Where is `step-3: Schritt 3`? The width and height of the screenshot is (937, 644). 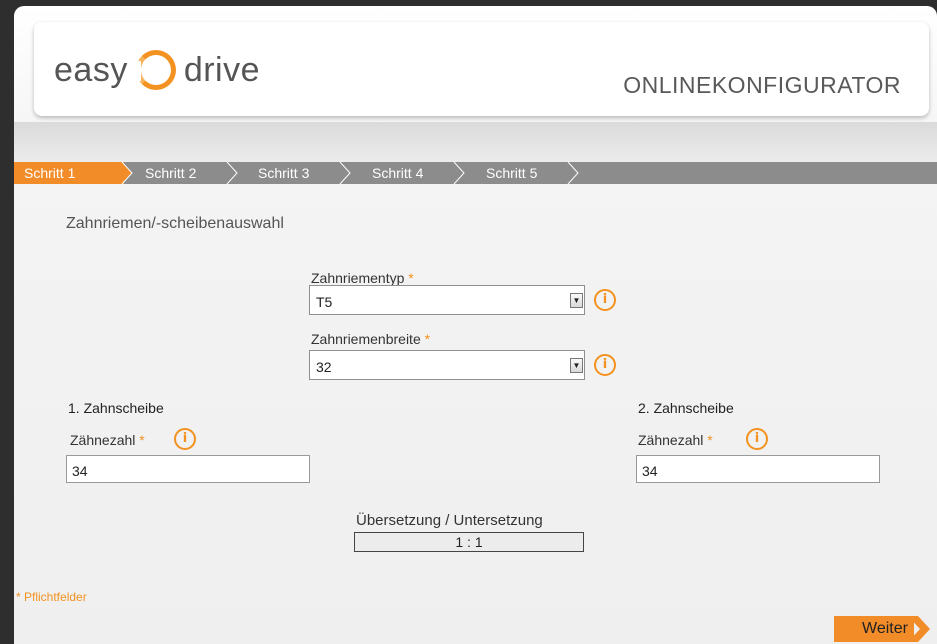
step-3: Schritt 3 is located at coordinates (299, 173).